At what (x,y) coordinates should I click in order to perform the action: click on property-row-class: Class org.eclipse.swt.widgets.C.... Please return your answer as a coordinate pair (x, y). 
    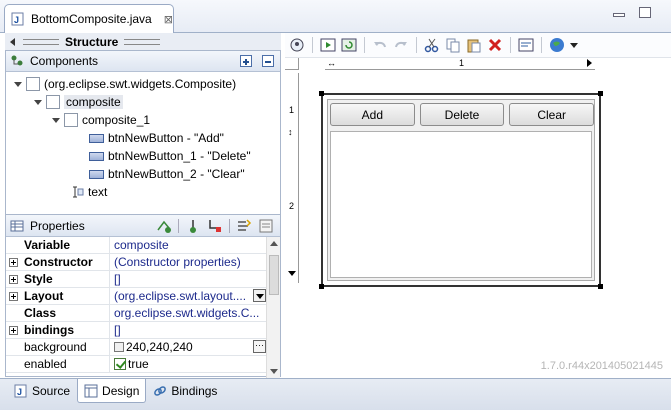
    Looking at the image, I should click on (137, 313).